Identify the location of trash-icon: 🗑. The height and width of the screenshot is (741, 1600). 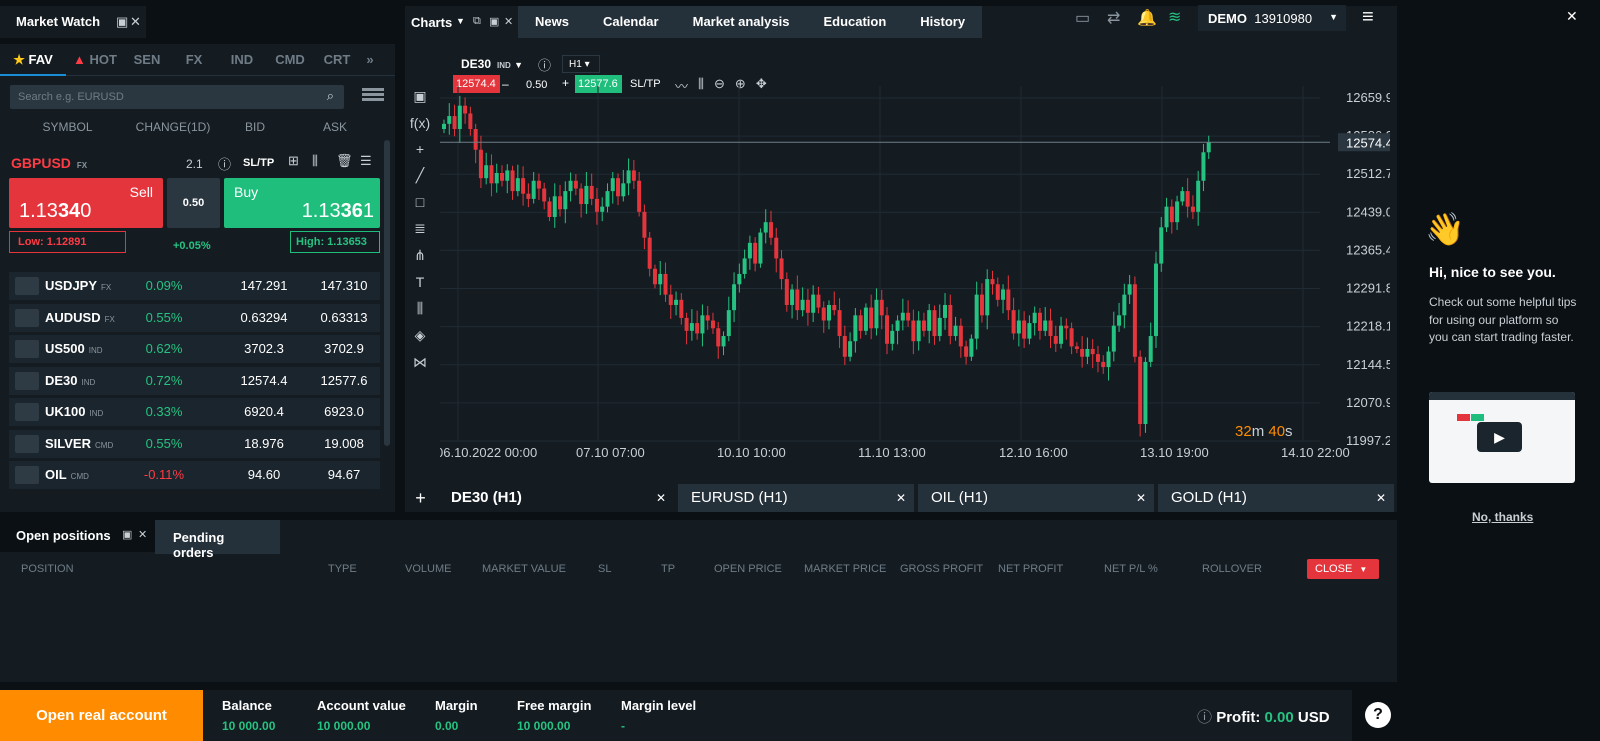
(344, 161).